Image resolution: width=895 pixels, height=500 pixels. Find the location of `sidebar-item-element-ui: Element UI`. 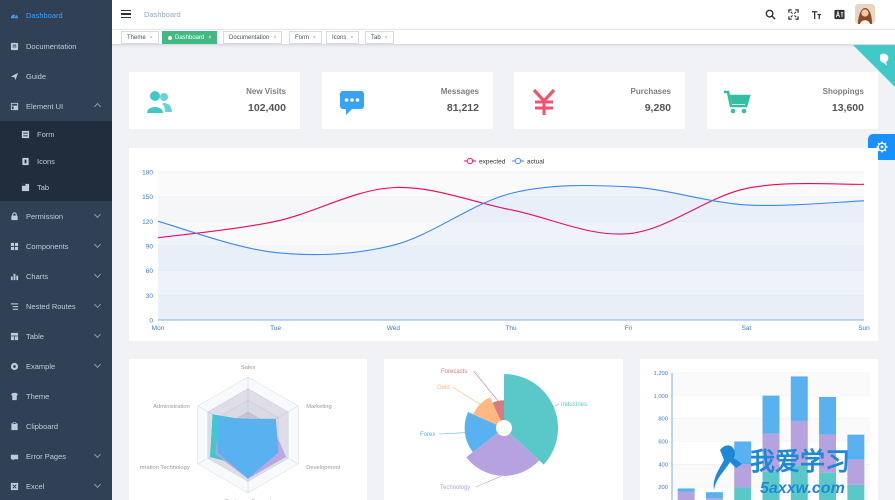

sidebar-item-element-ui: Element UI is located at coordinates (56, 106).